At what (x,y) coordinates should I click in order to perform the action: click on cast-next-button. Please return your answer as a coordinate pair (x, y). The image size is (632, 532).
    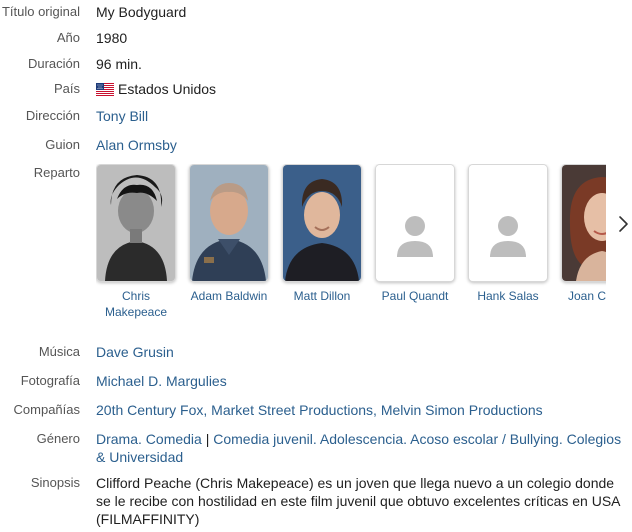
    Looking at the image, I should click on (623, 224).